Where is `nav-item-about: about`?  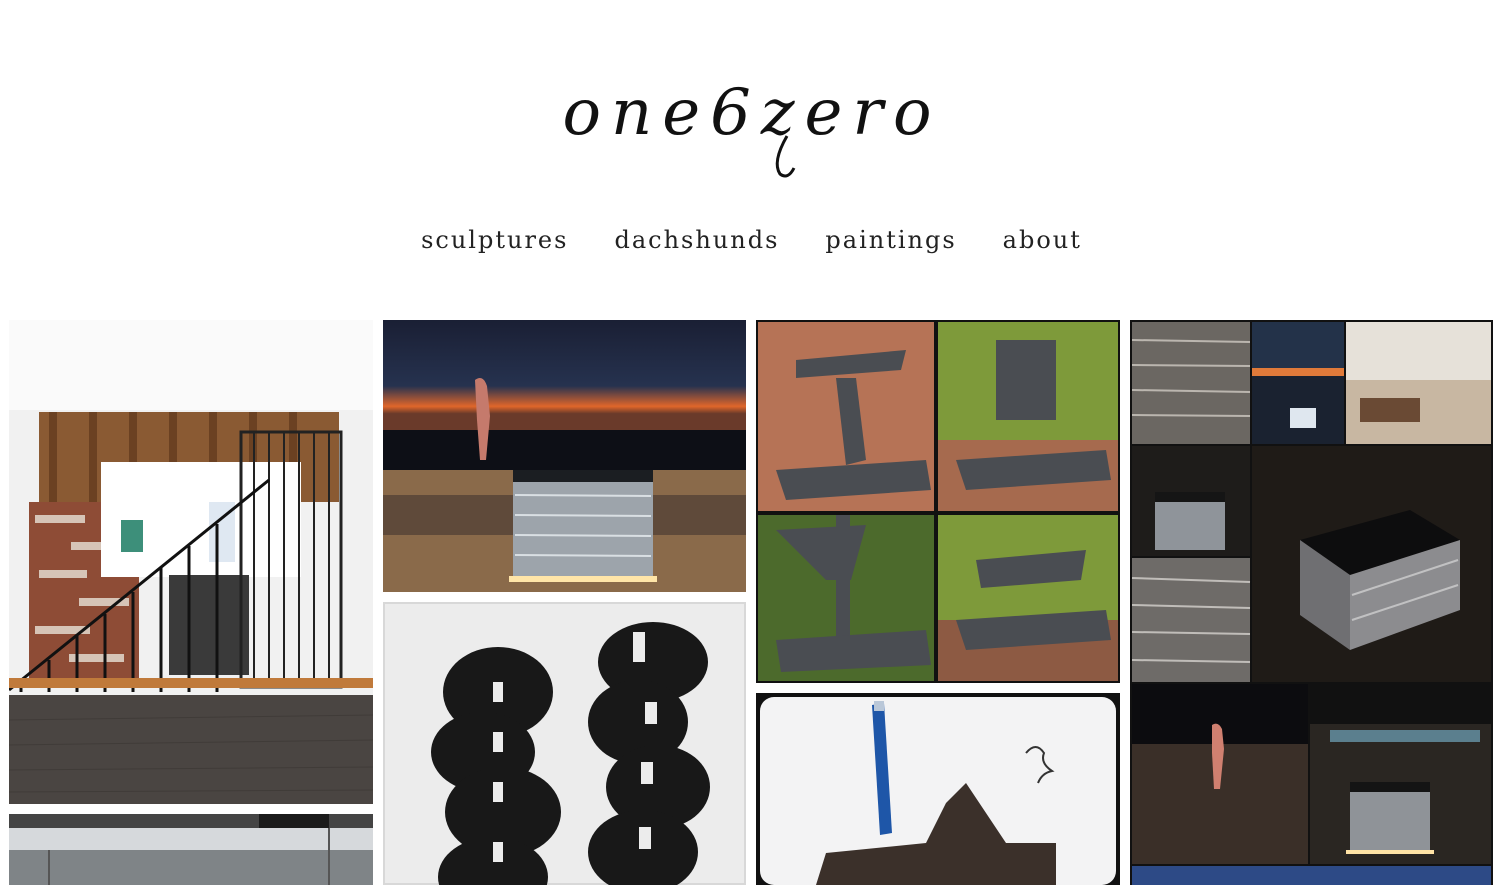
nav-item-about: about is located at coordinates (1042, 240).